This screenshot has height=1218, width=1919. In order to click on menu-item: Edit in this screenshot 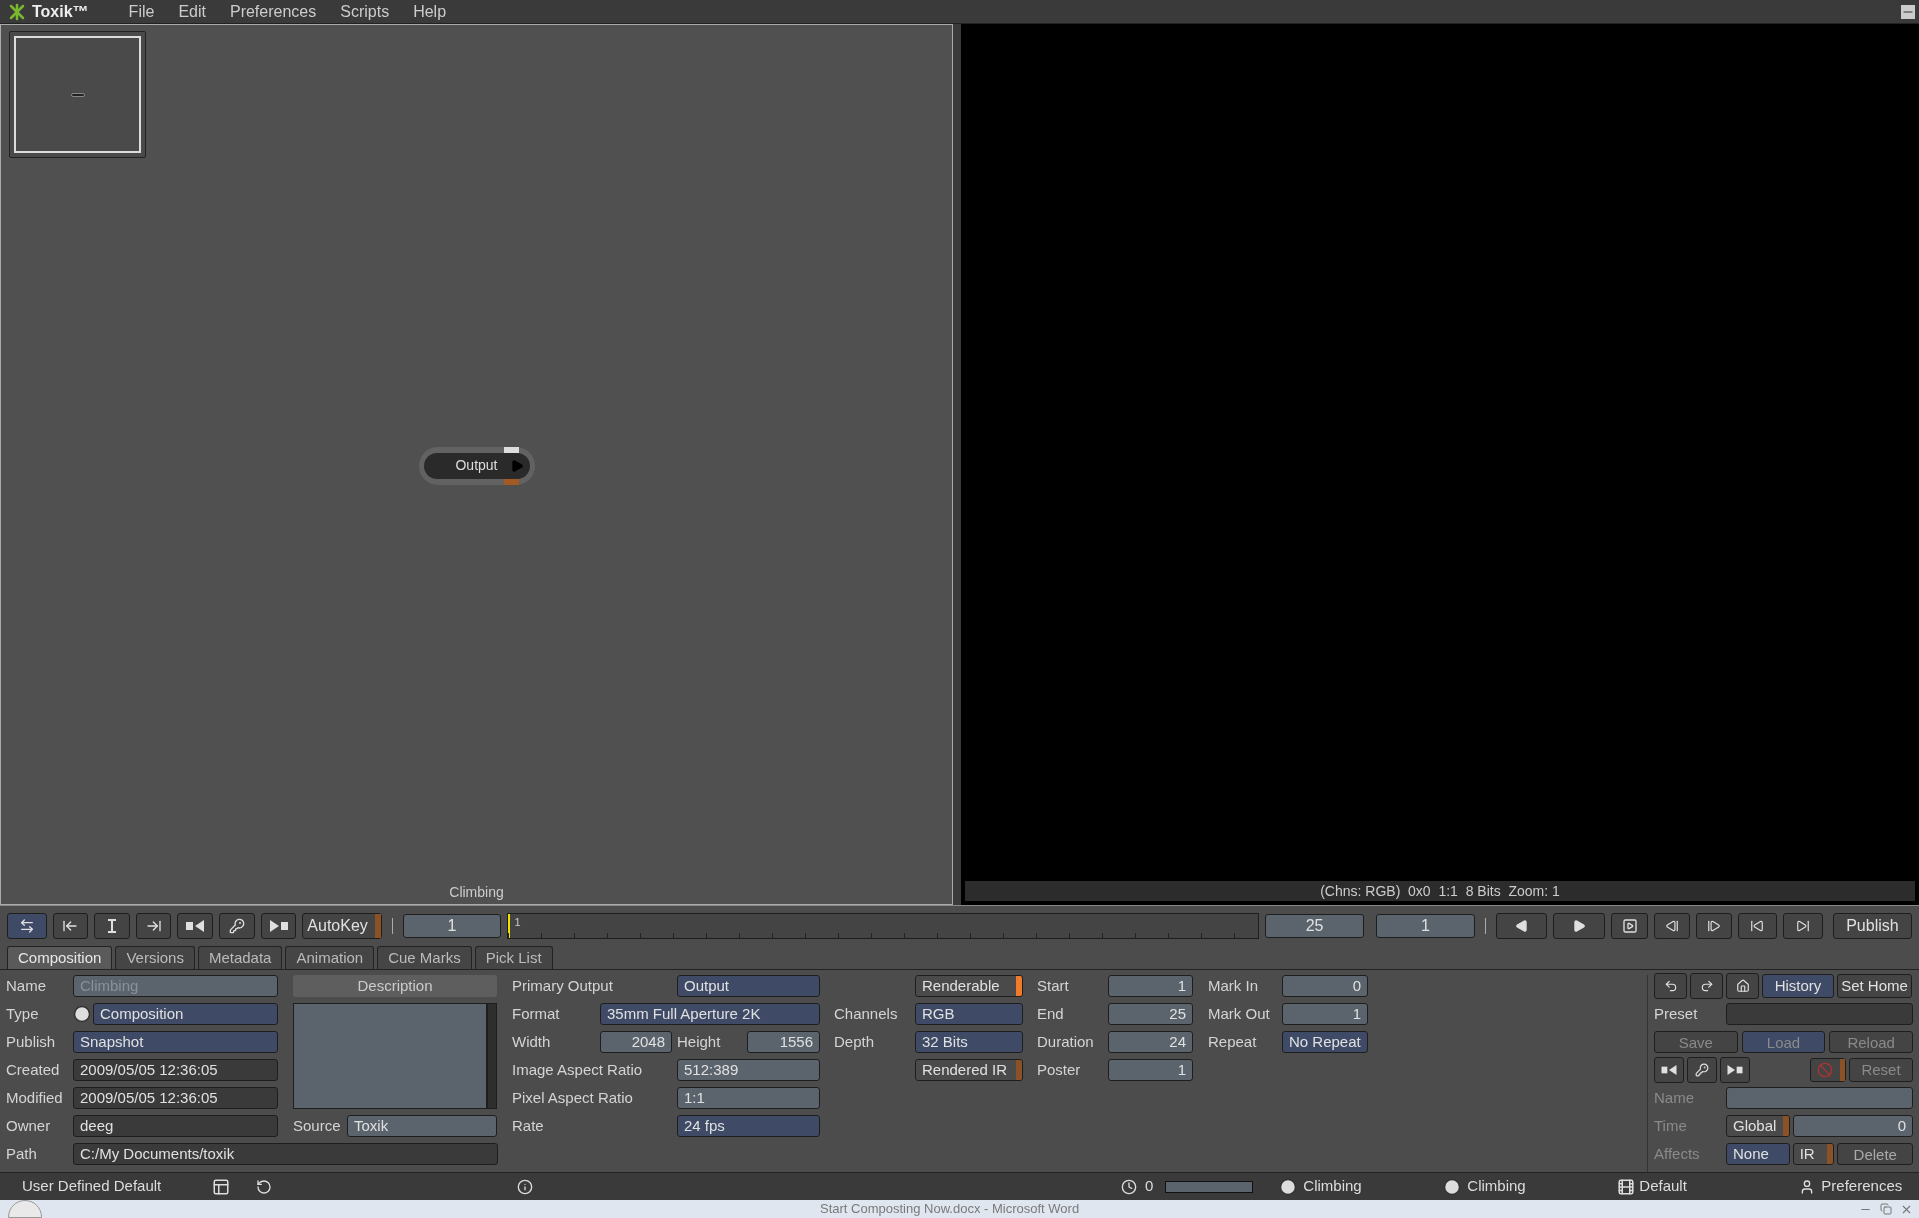, I will do `click(192, 12)`.